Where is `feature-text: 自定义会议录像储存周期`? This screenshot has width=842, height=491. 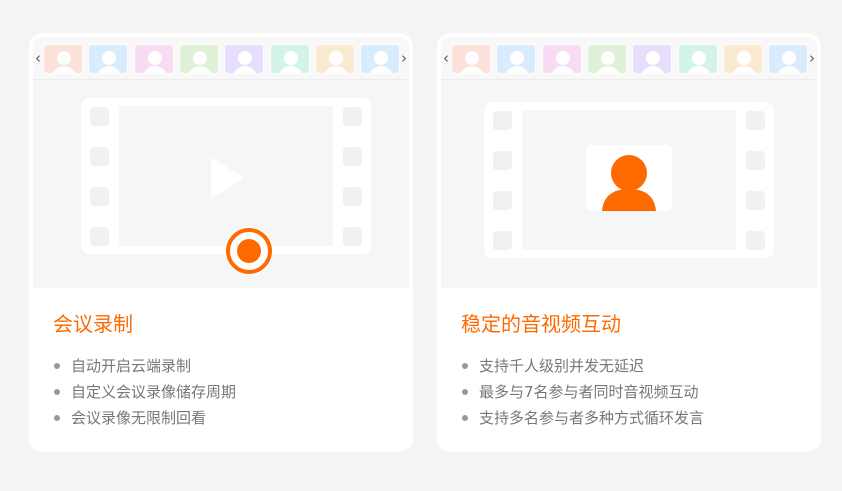
feature-text: 自定义会议录像储存周期 is located at coordinates (154, 392).